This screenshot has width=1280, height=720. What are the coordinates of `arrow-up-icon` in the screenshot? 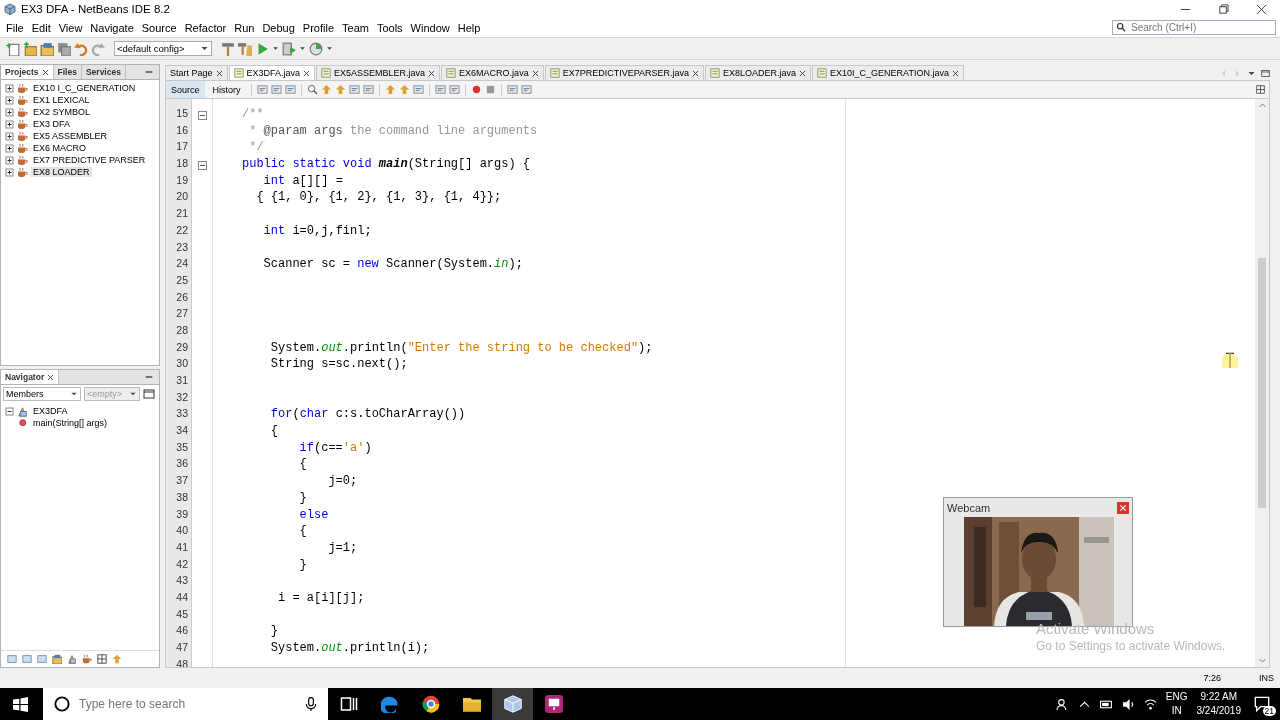 It's located at (117, 659).